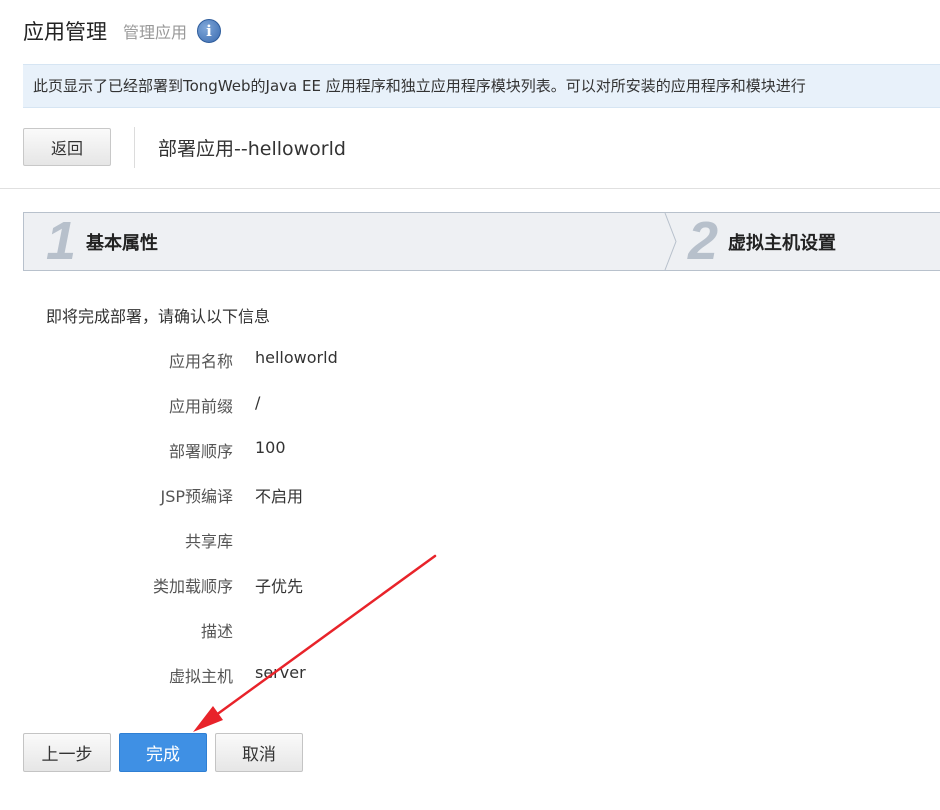 Image resolution: width=940 pixels, height=810 pixels. Describe the element at coordinates (200, 361) in the screenshot. I see `info-label: 应用名称` at that location.